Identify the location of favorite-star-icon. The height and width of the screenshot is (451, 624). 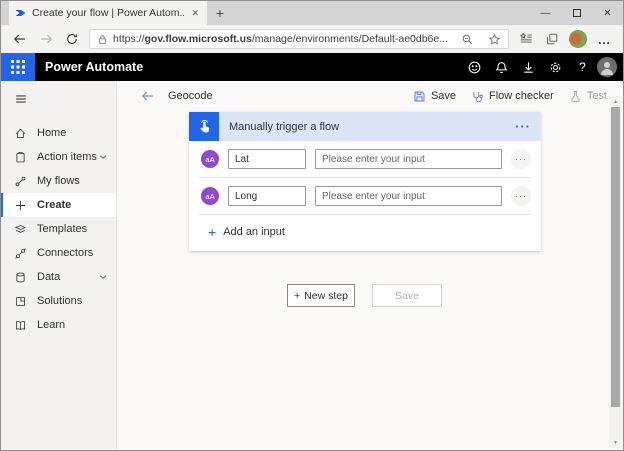
(494, 39).